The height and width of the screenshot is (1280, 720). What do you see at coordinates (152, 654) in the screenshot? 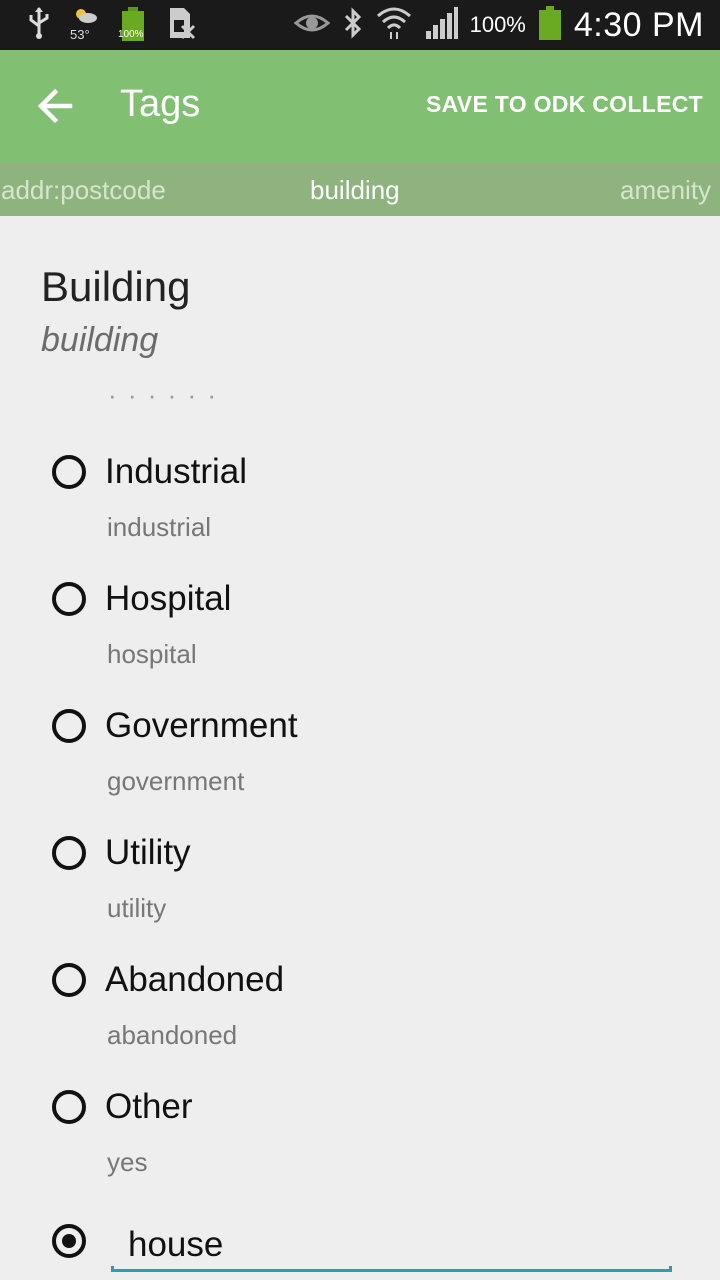
I see `option-value: hospital` at bounding box center [152, 654].